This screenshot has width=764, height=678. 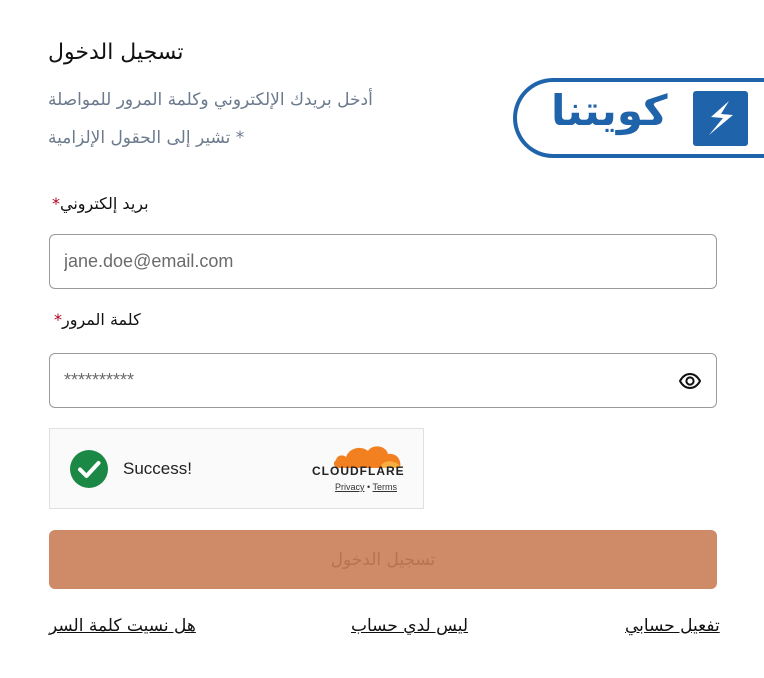 I want to click on required-fields-note: * تشير إلى الحقول الإلزامية, so click(x=146, y=138).